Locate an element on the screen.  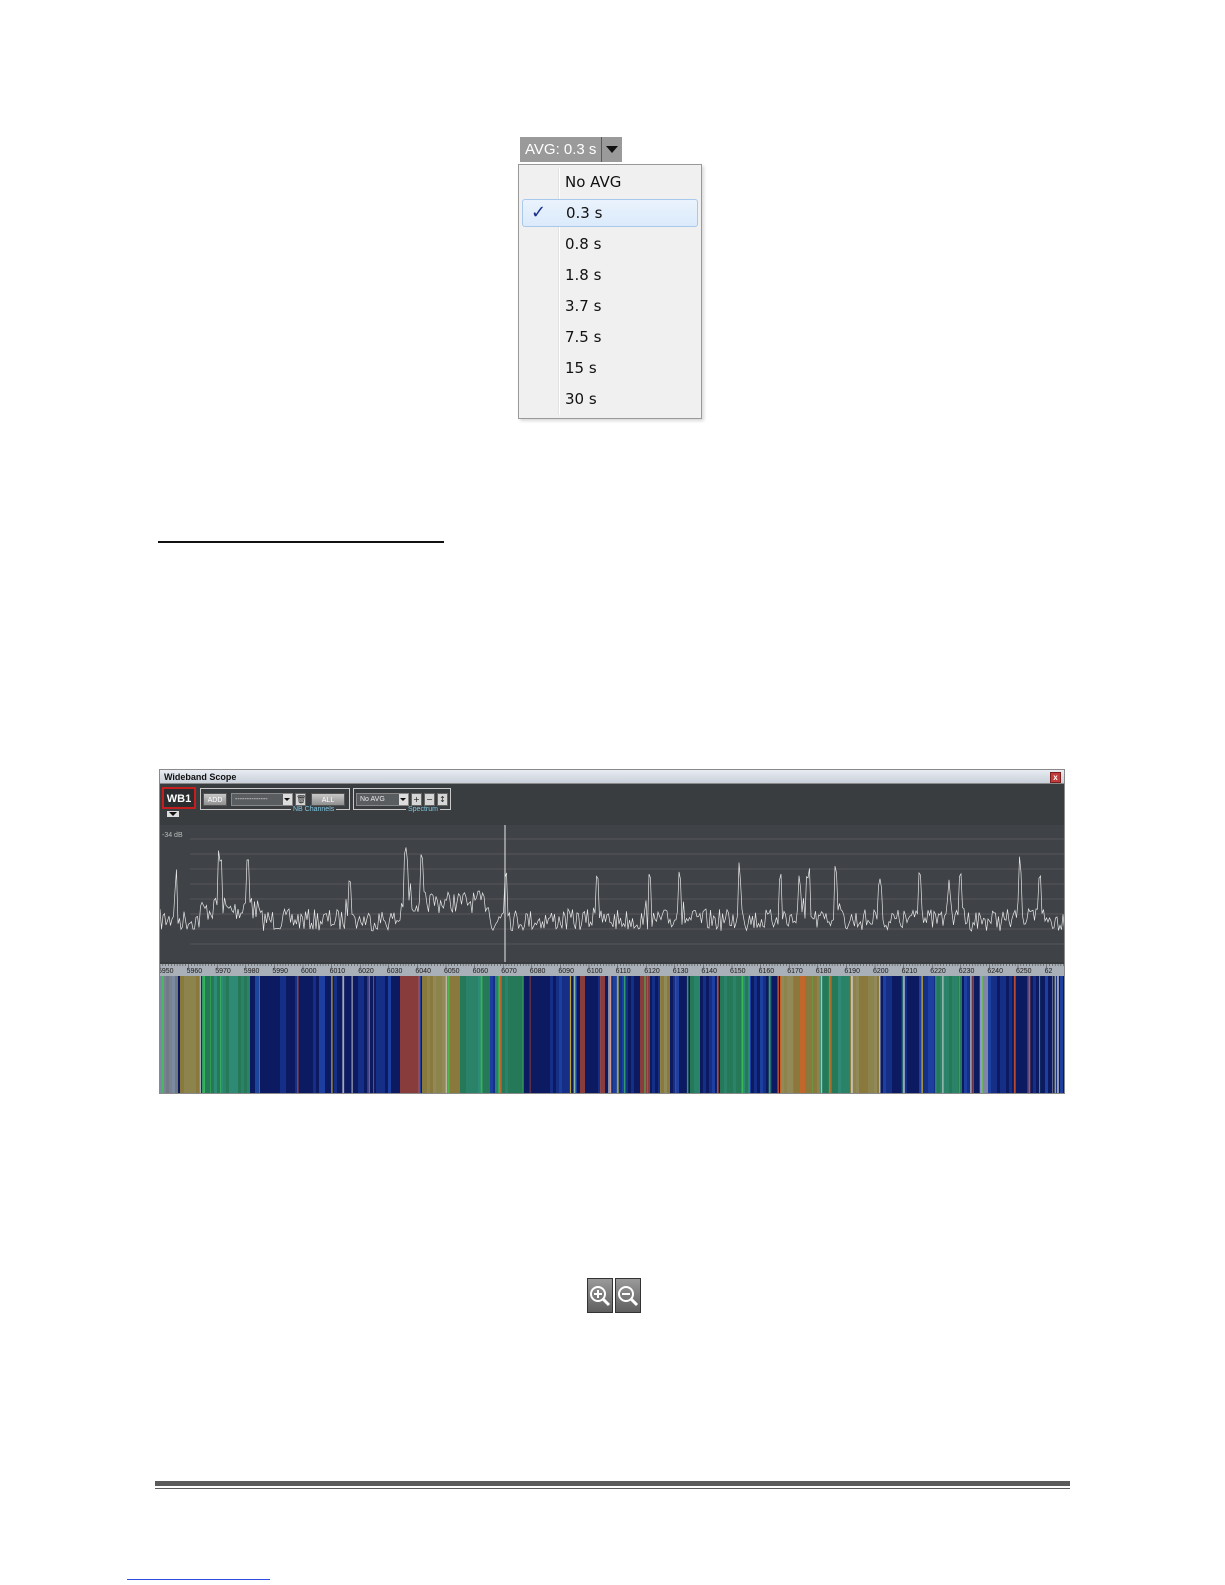
nb-channel-select: -------------- is located at coordinates (262, 799).